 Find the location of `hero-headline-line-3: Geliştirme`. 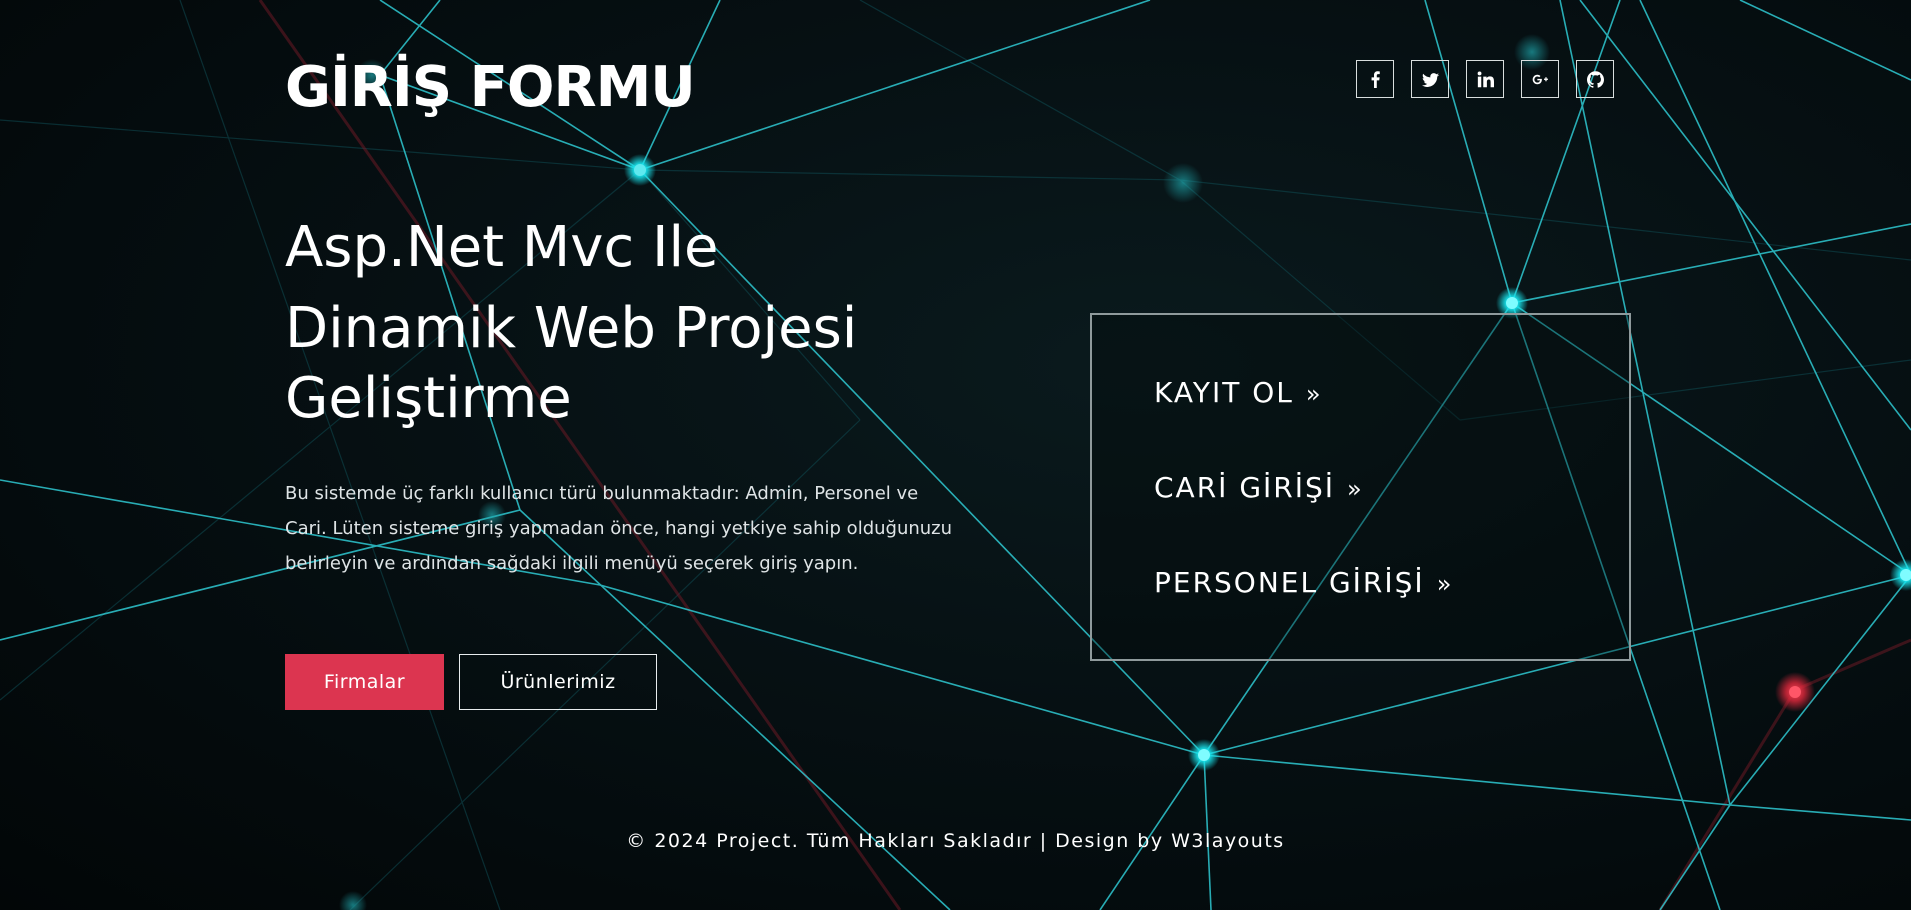

hero-headline-line-3: Geliştirme is located at coordinates (428, 398).